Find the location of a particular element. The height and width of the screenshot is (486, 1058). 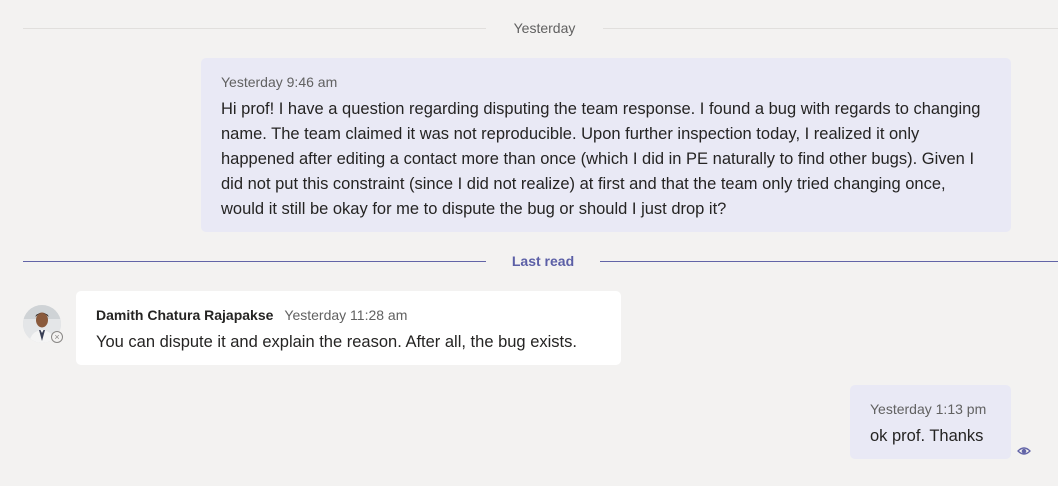

sender-name: Damith Chatura Rajapakse is located at coordinates (184, 315).